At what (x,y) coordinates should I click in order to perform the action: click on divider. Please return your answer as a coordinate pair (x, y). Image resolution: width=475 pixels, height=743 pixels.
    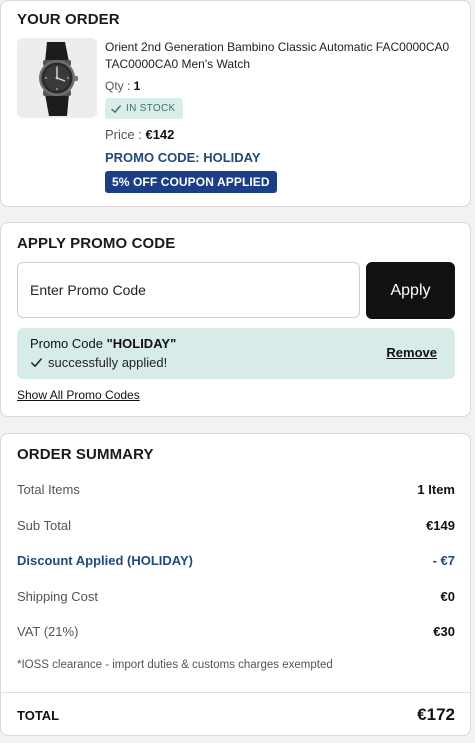
    Looking at the image, I should click on (235, 692).